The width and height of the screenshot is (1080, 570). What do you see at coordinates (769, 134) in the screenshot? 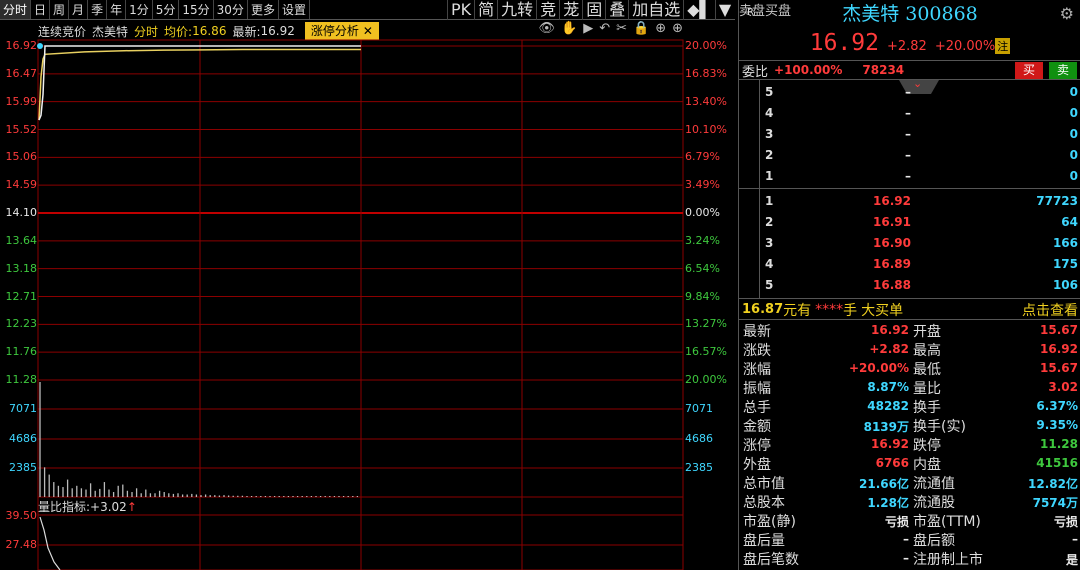
I see `sells-level: 3` at bounding box center [769, 134].